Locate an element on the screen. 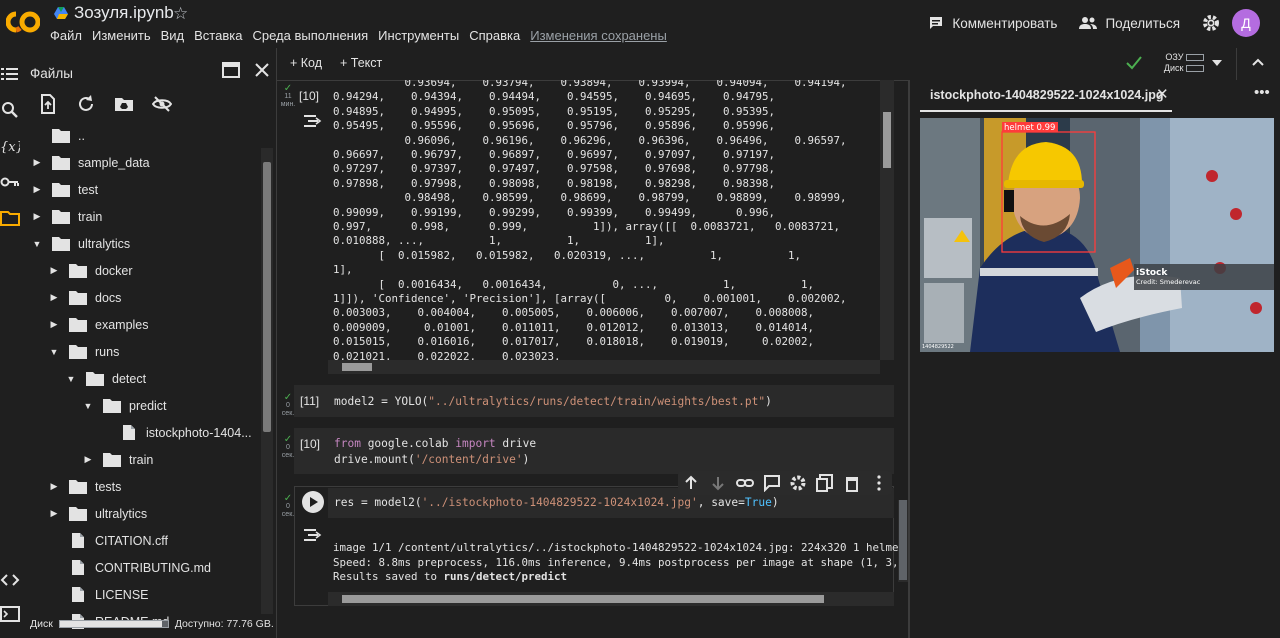 This screenshot has height=638, width=1280. success-check-icon: ✓ is located at coordinates (288, 88).